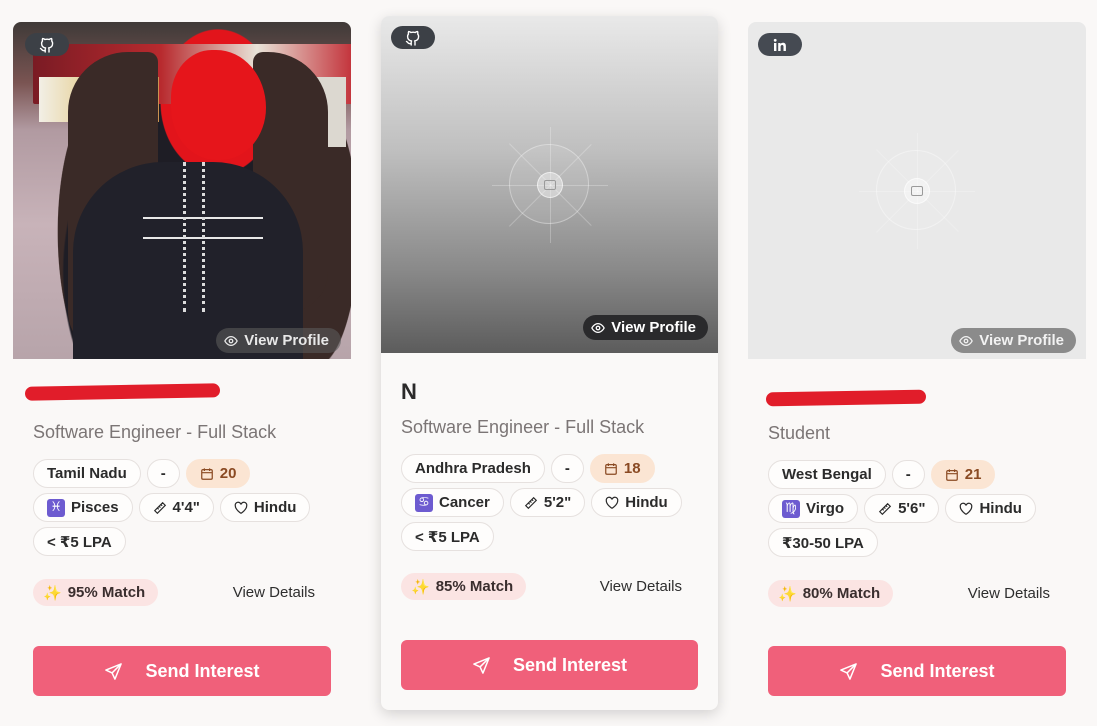  I want to click on profile-photo: View Profile, so click(182, 190).